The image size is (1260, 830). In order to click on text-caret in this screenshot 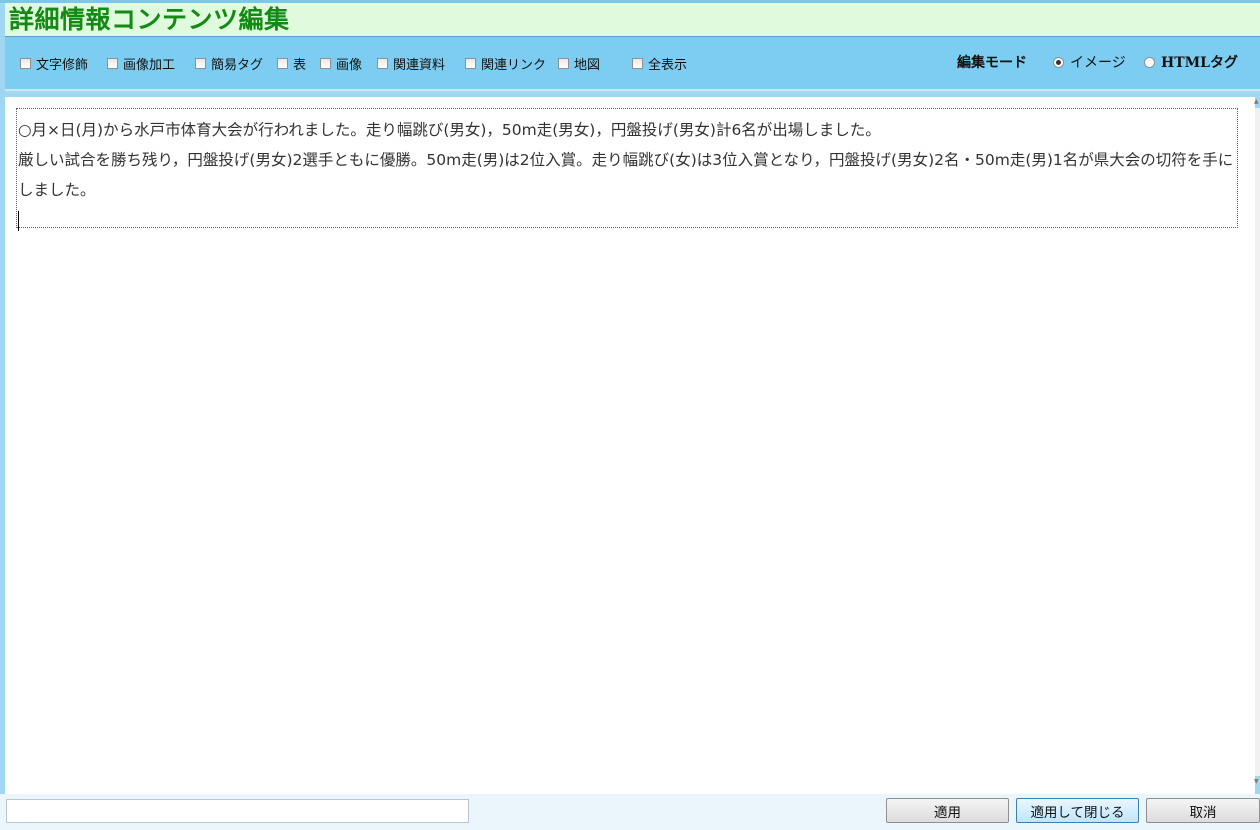, I will do `click(18, 220)`.